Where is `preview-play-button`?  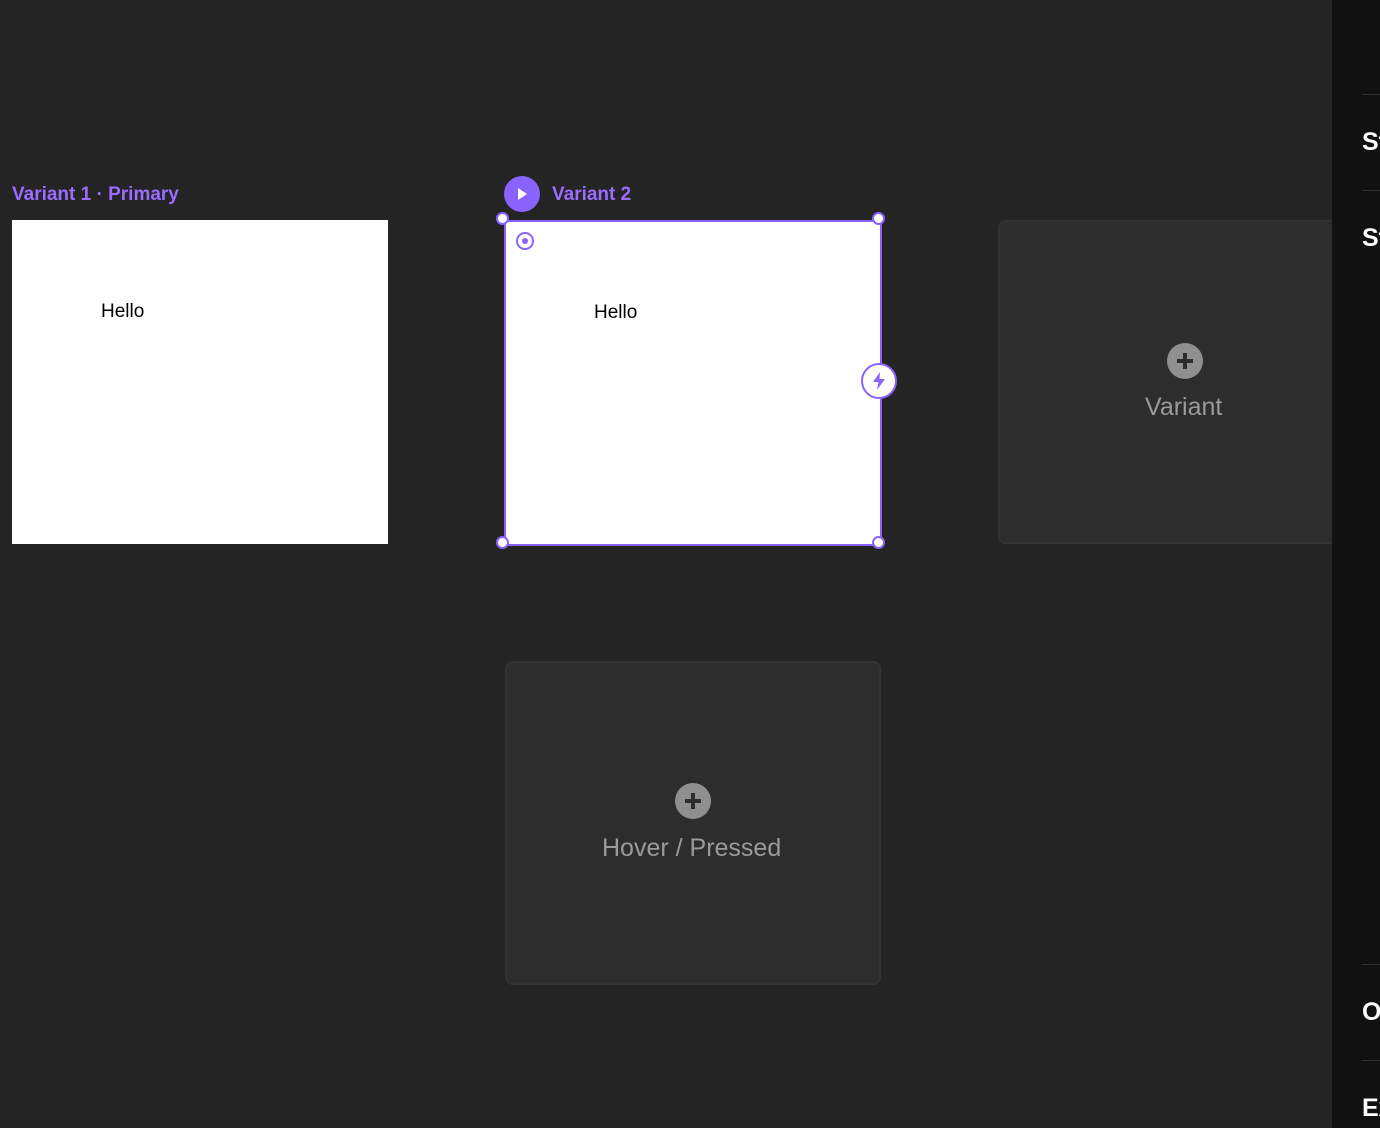 preview-play-button is located at coordinates (522, 194).